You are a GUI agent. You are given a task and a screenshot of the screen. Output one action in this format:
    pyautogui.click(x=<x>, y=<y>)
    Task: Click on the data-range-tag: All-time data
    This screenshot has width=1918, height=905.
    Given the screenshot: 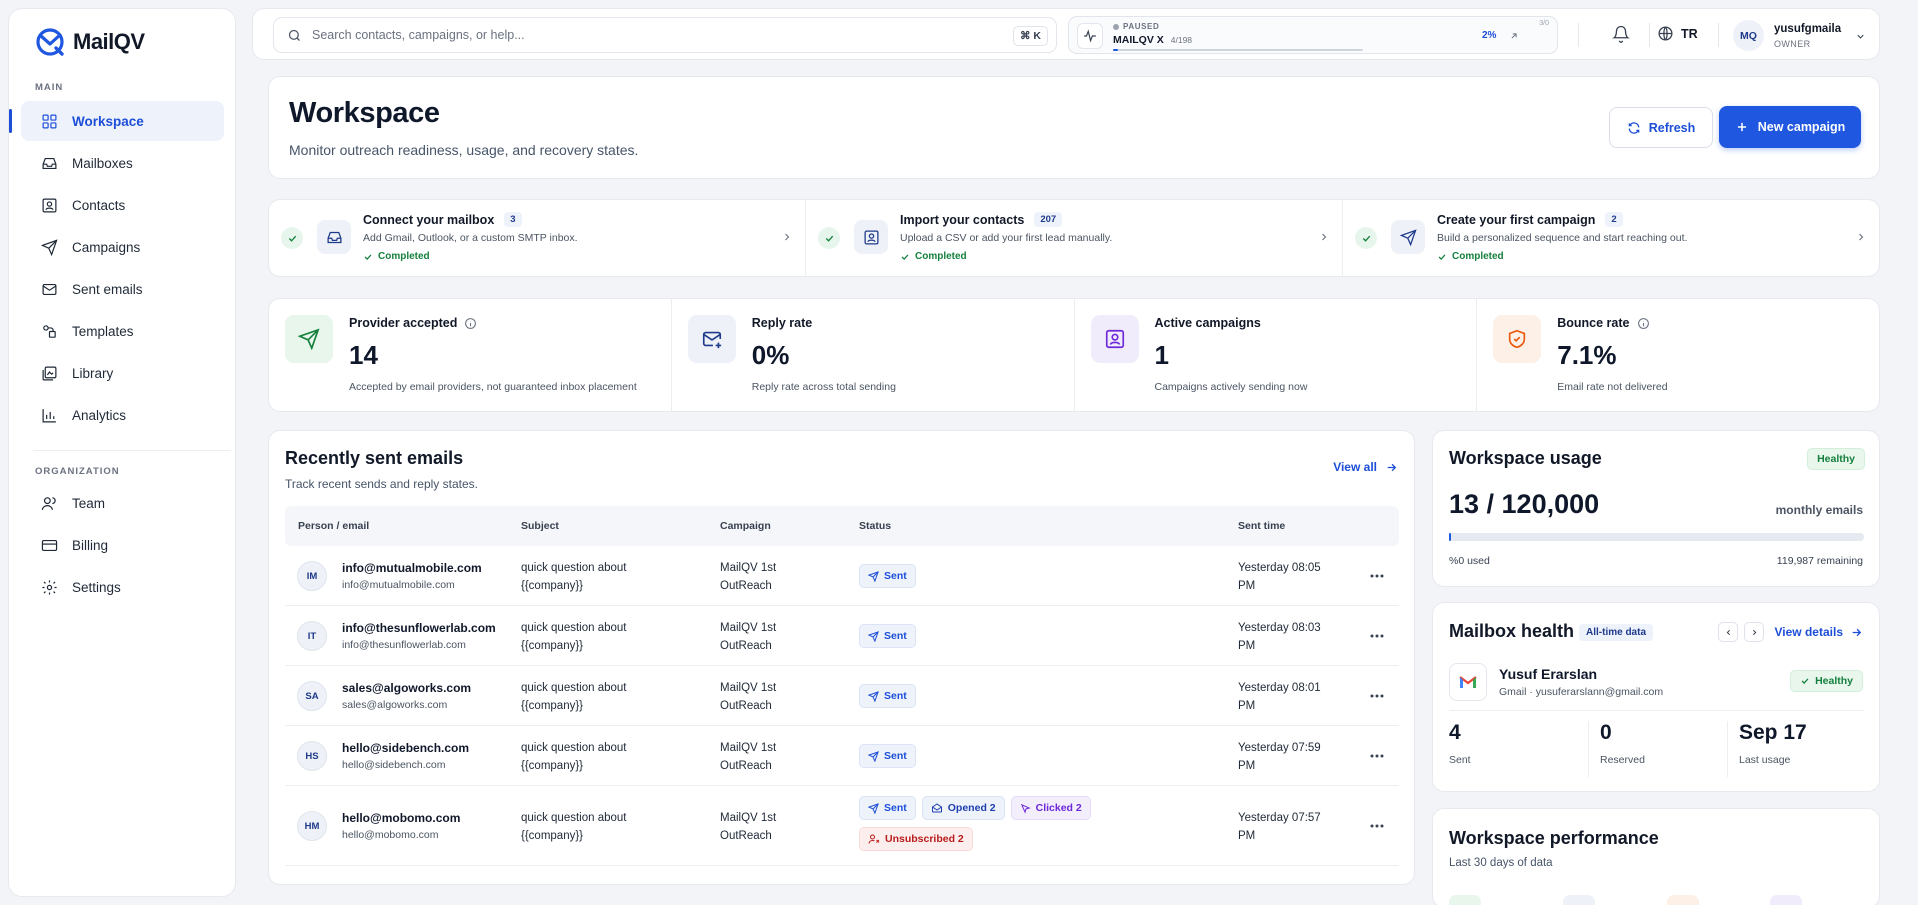 What is the action you would take?
    pyautogui.click(x=1616, y=632)
    